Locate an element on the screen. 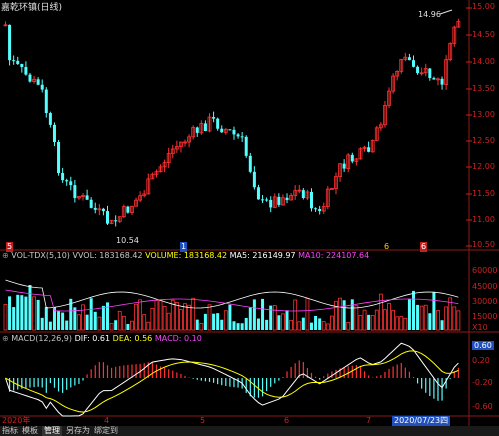 Image resolution: width=499 pixels, height=436 pixels. tab-save-as: 另存为 is located at coordinates (78, 431).